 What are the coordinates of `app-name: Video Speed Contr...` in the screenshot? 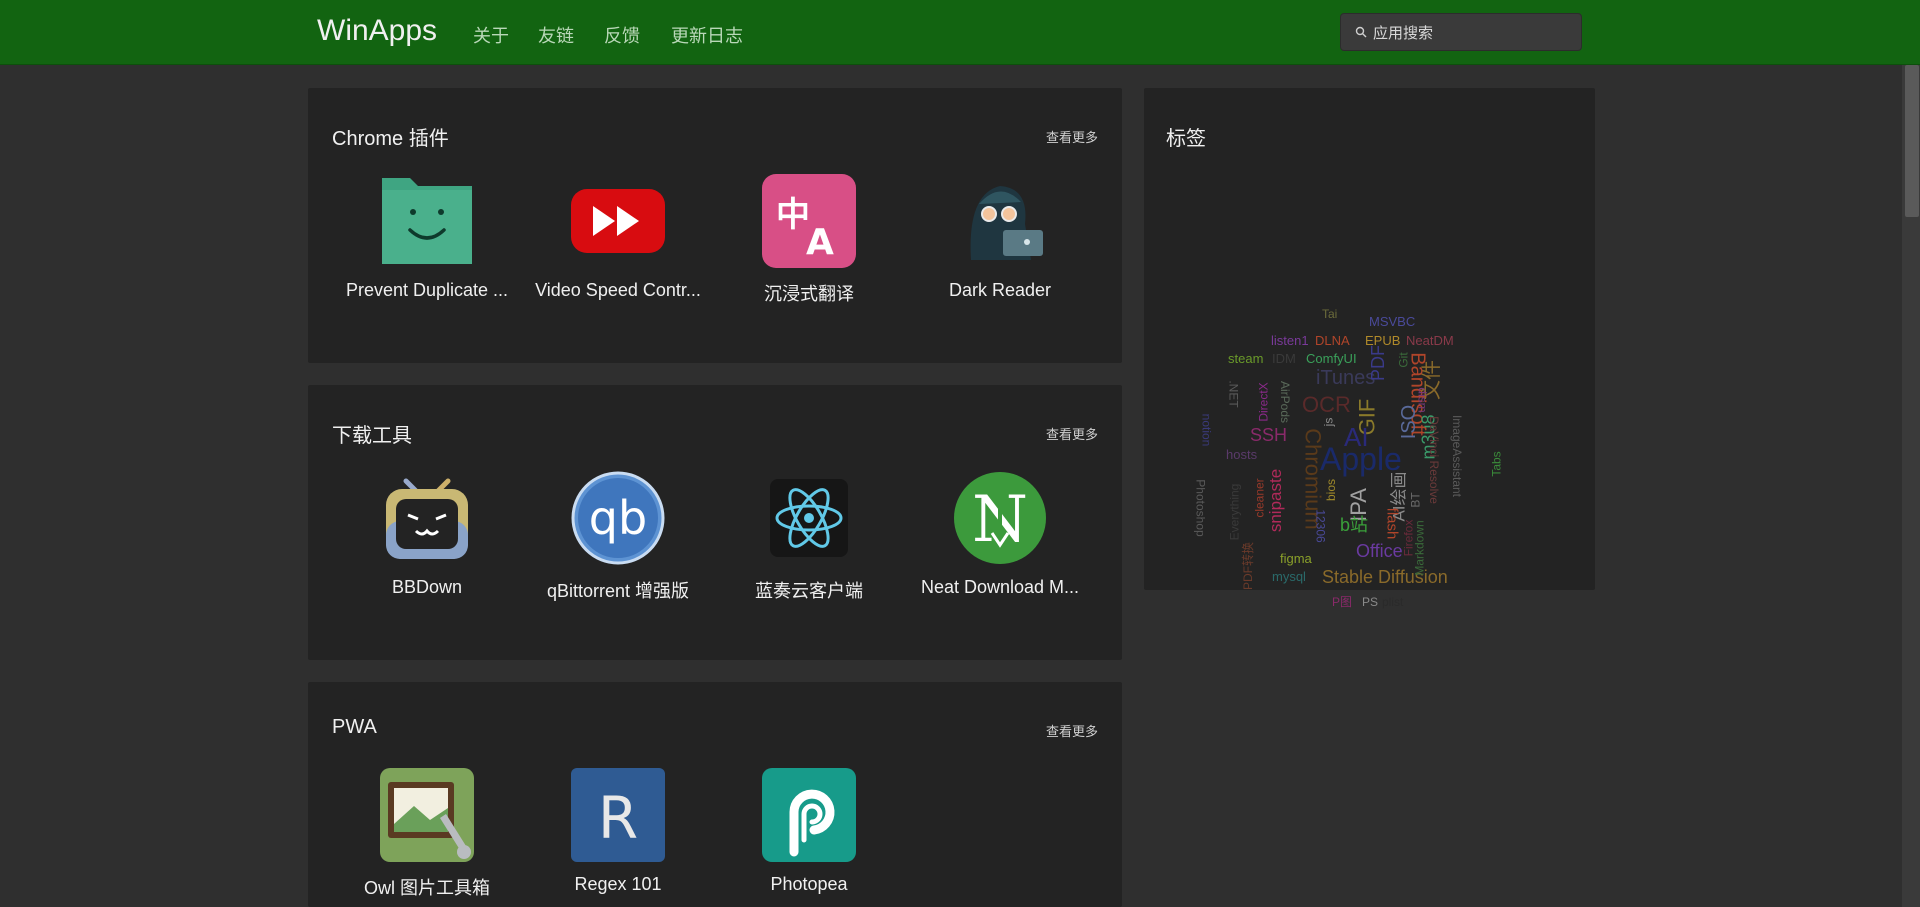 It's located at (618, 290).